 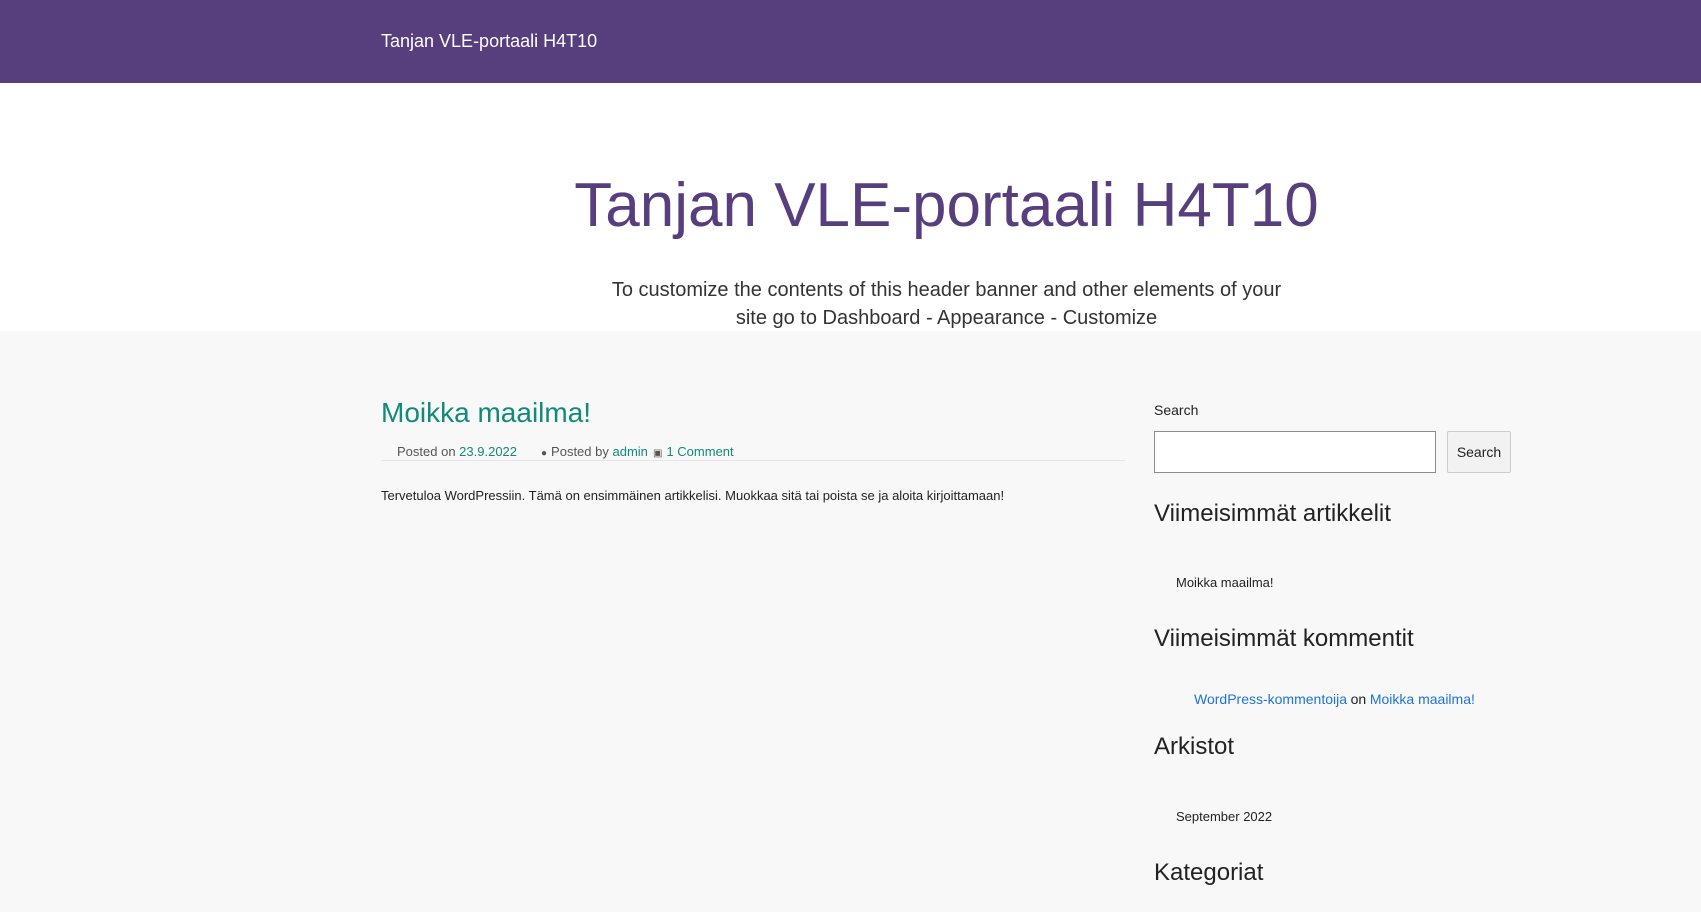 I want to click on comment-icon: ▣, so click(x=658, y=453).